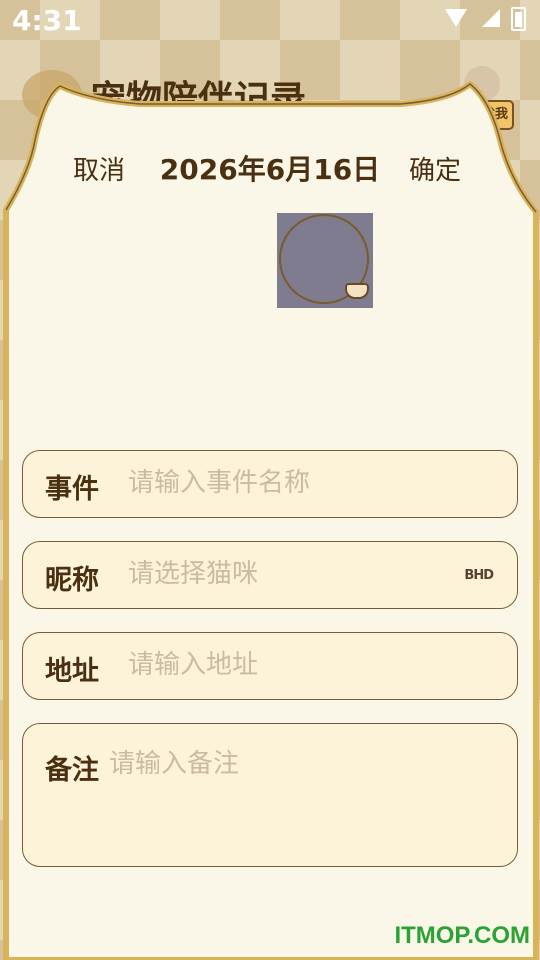  What do you see at coordinates (270, 795) in the screenshot?
I see `notes-field: 备注` at bounding box center [270, 795].